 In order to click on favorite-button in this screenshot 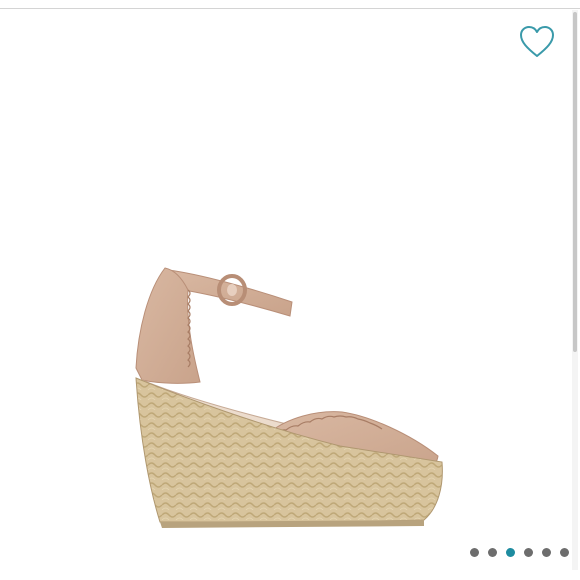, I will do `click(537, 42)`.